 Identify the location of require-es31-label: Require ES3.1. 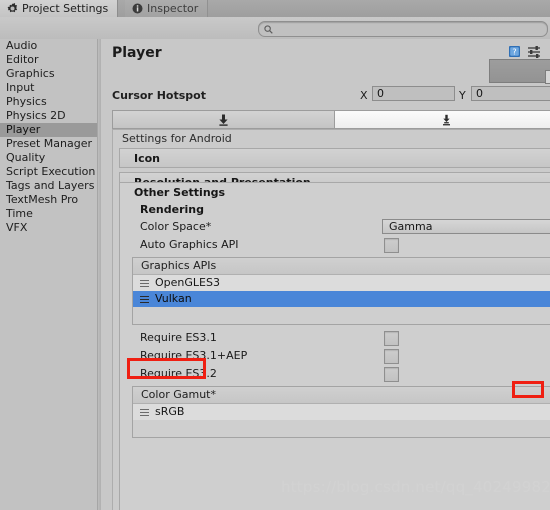
(178, 337).